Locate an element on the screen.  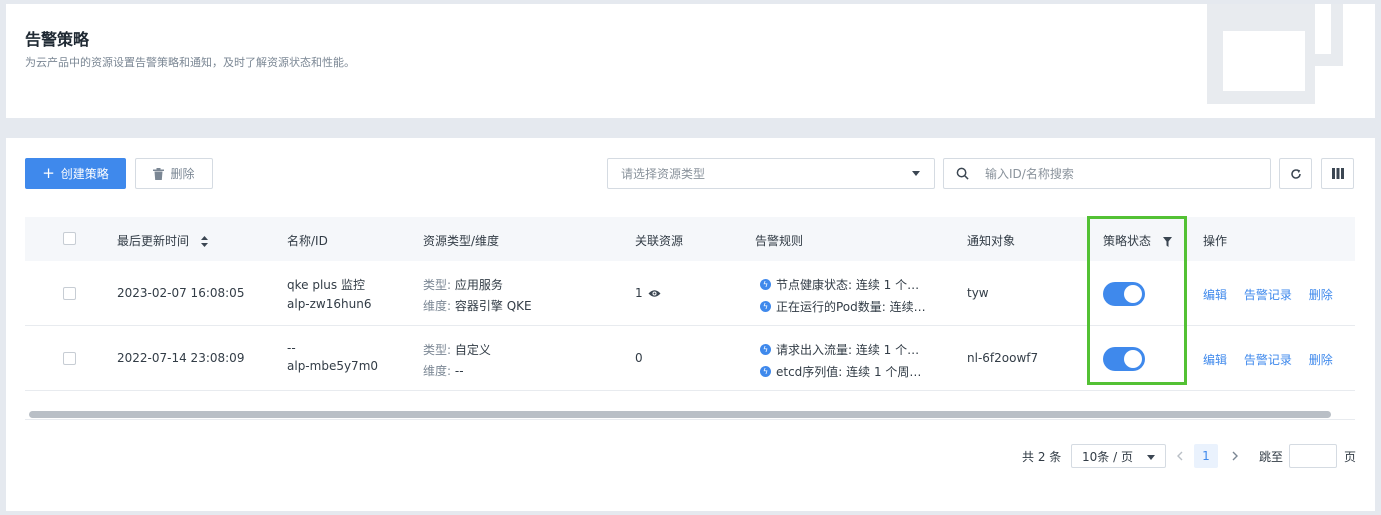
delete-label: 删除 is located at coordinates (182, 174).